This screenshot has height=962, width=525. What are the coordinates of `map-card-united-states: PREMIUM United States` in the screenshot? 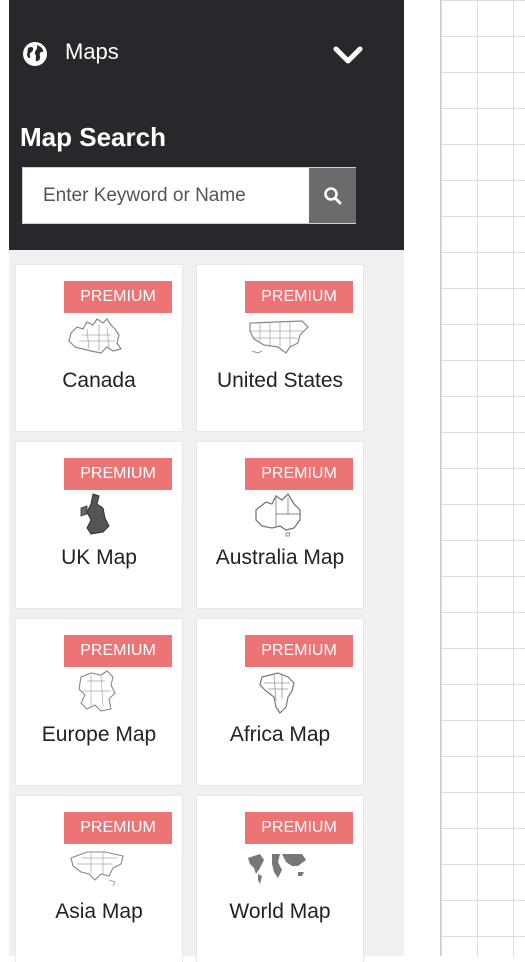 It's located at (280, 348).